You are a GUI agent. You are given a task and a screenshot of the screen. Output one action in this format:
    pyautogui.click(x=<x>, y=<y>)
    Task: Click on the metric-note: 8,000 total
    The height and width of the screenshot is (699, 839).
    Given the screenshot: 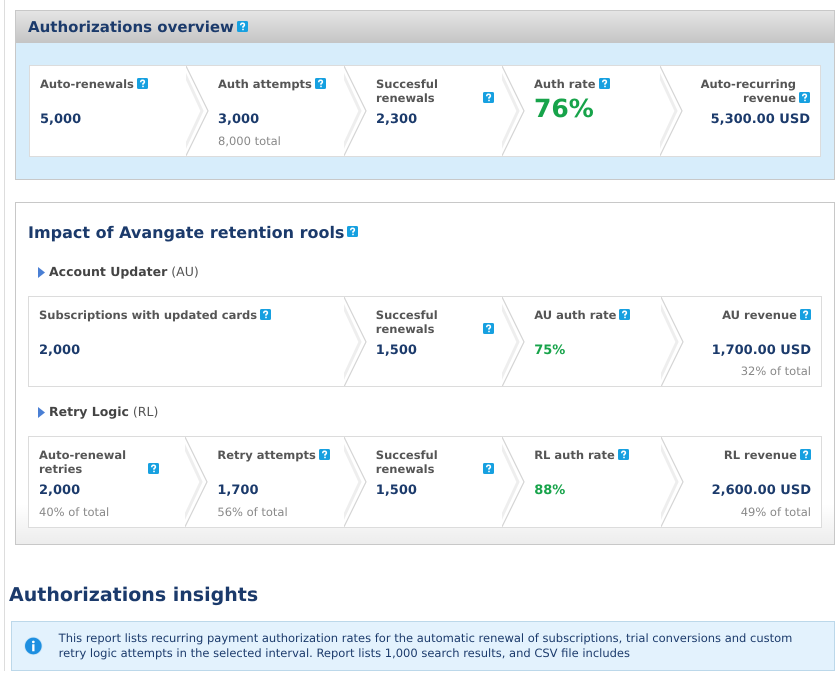 What is the action you would take?
    pyautogui.click(x=250, y=141)
    